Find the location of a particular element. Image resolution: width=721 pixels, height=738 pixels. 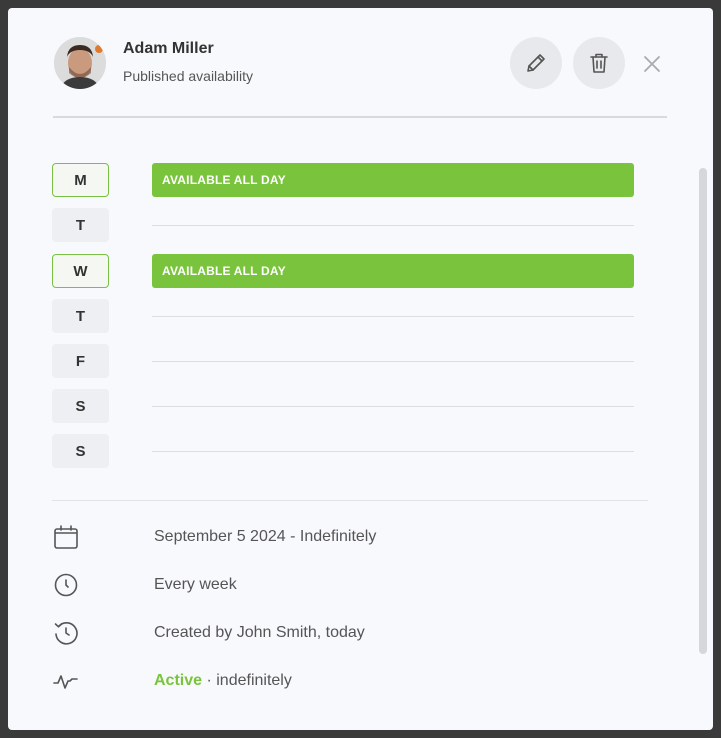

status-suffix: · indefinitely is located at coordinates (247, 680).